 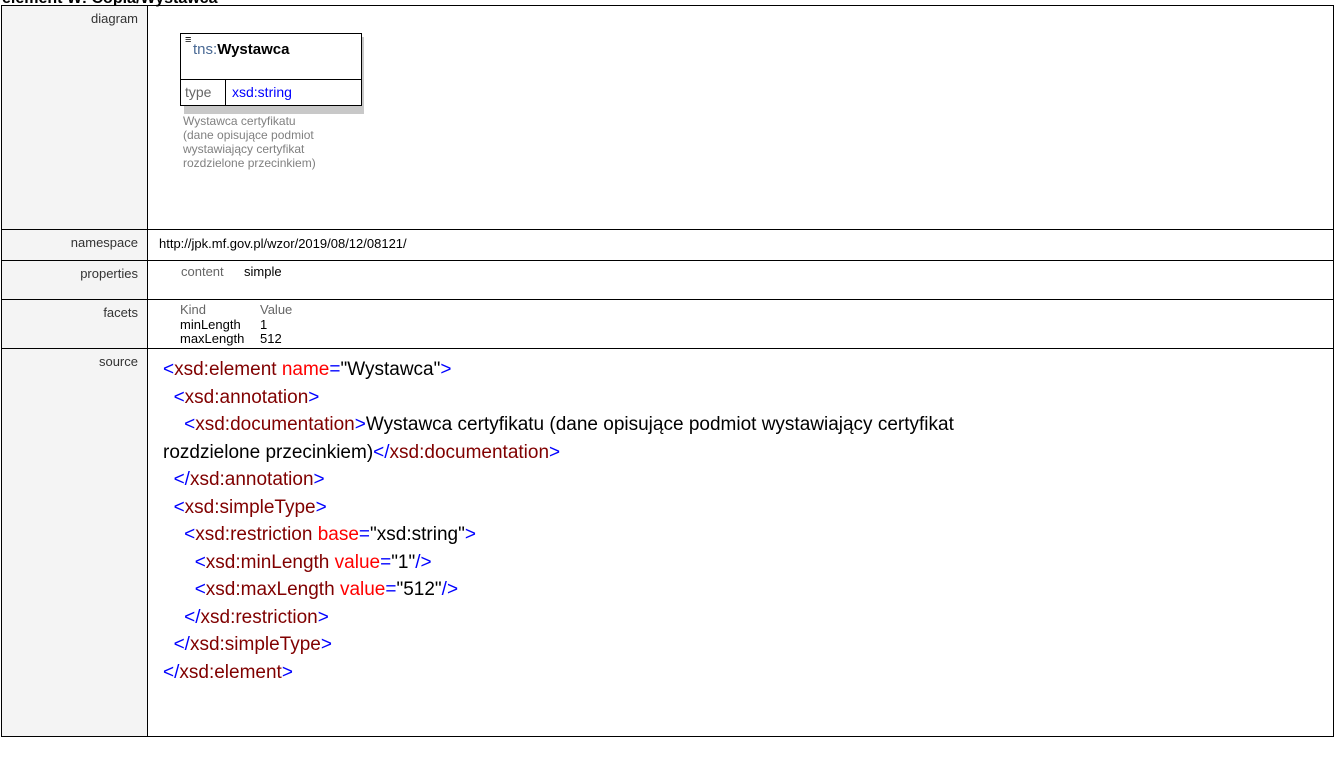 I want to click on element-lines-icon: ≡, so click(x=188, y=40).